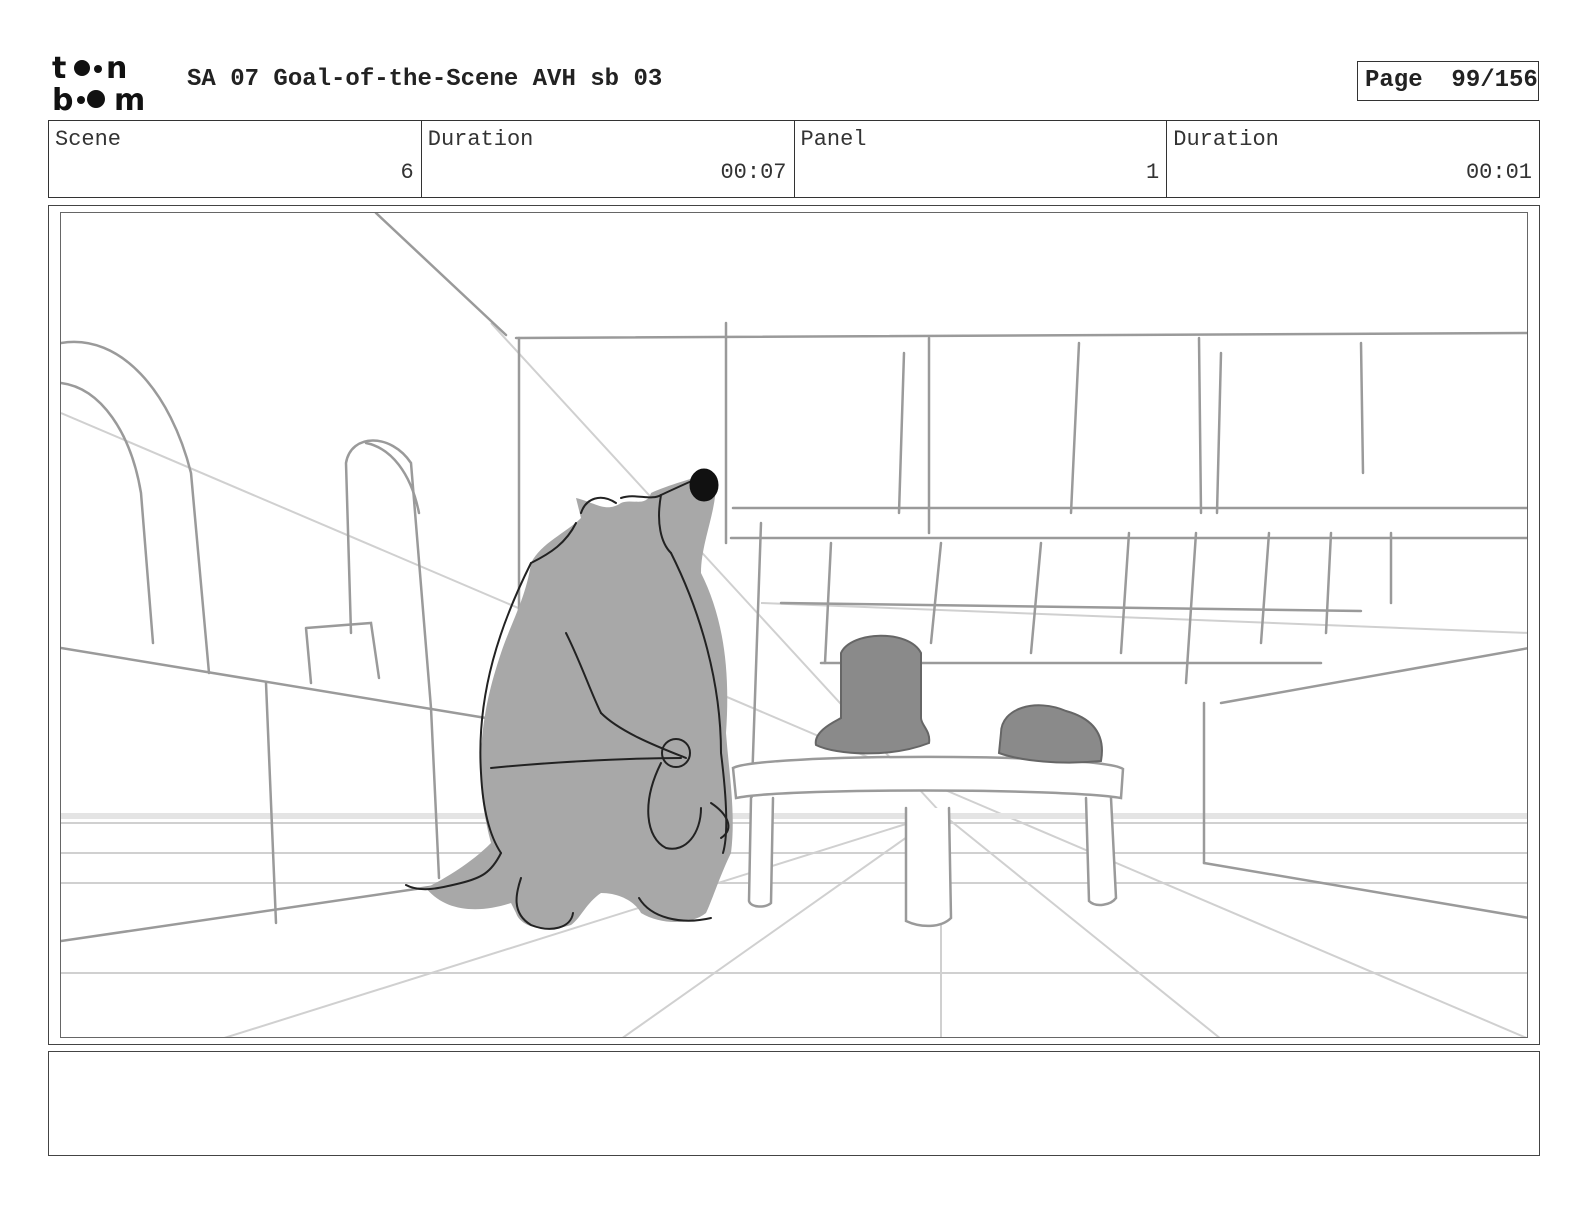 The height and width of the screenshot is (1224, 1584). What do you see at coordinates (1498, 172) in the screenshot?
I see `panel-duration-value: 00:01` at bounding box center [1498, 172].